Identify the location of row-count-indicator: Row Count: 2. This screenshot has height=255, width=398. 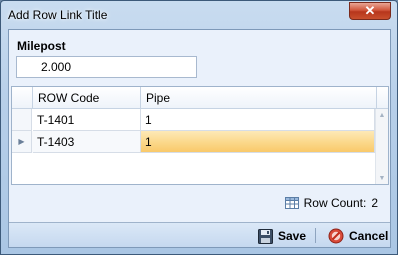
(331, 203).